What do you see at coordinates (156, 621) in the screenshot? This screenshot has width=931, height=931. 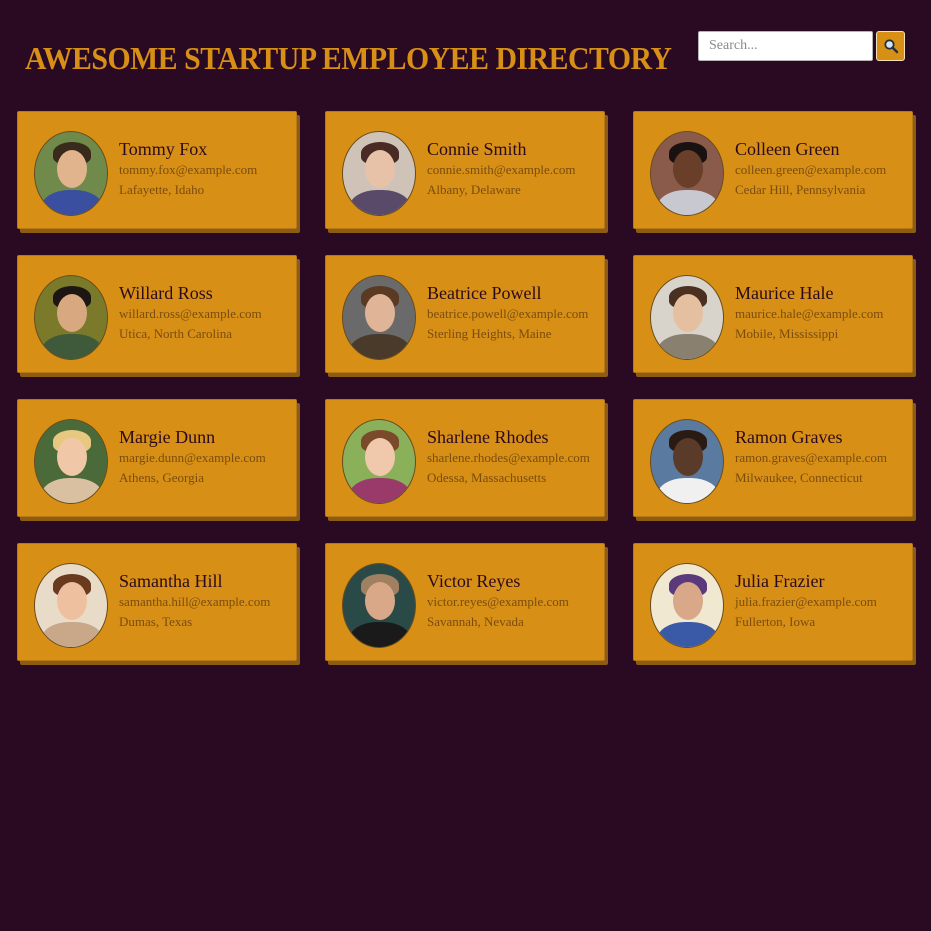 I see `employee-location: Dumas, Texas` at bounding box center [156, 621].